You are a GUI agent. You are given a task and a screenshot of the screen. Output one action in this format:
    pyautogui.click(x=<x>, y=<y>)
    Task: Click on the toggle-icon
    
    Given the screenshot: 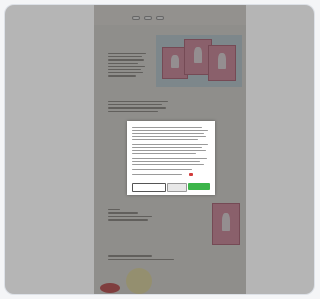 What is the action you would take?
    pyautogui.click(x=191, y=174)
    